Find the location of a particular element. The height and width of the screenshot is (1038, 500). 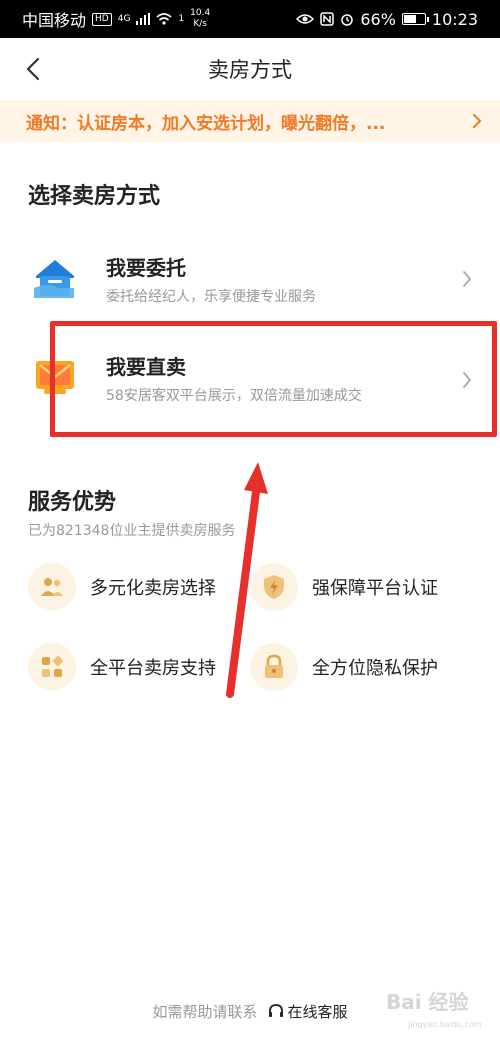

hd-badge: HD is located at coordinates (102, 19).